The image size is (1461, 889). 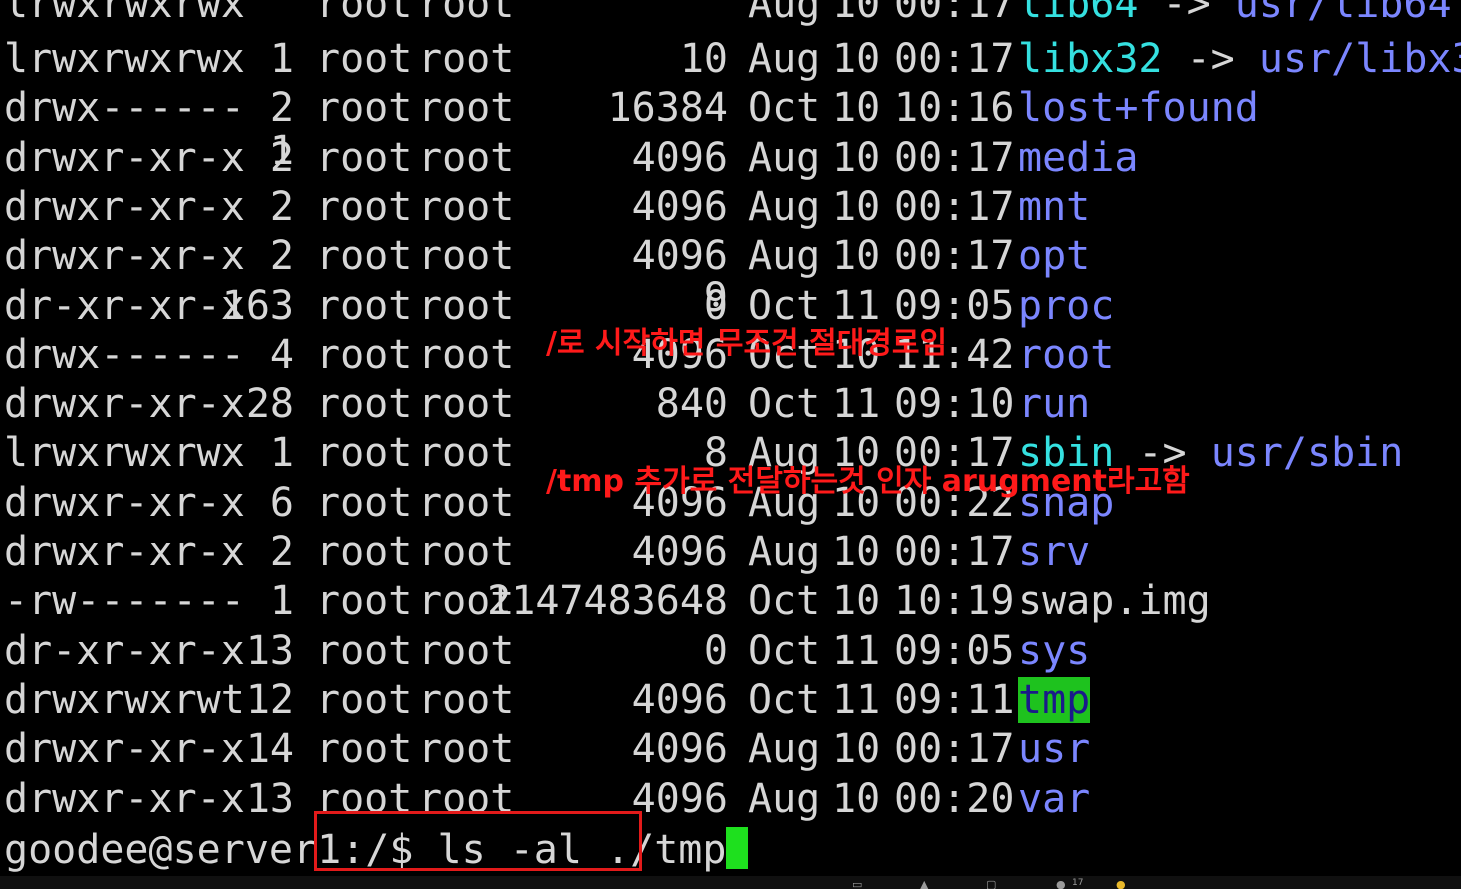 I want to click on entry-name: proc, so click(x=1066, y=306).